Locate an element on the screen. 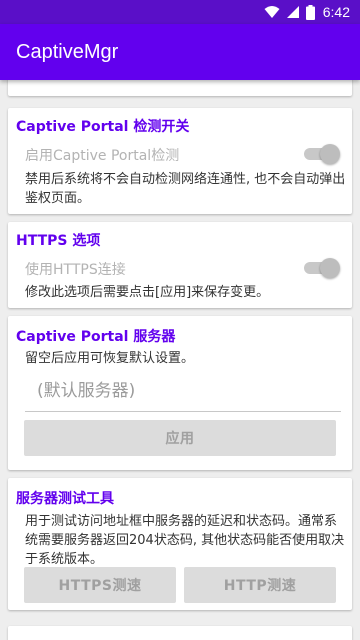 The width and height of the screenshot is (360, 640). https-switch is located at coordinates (321, 268).